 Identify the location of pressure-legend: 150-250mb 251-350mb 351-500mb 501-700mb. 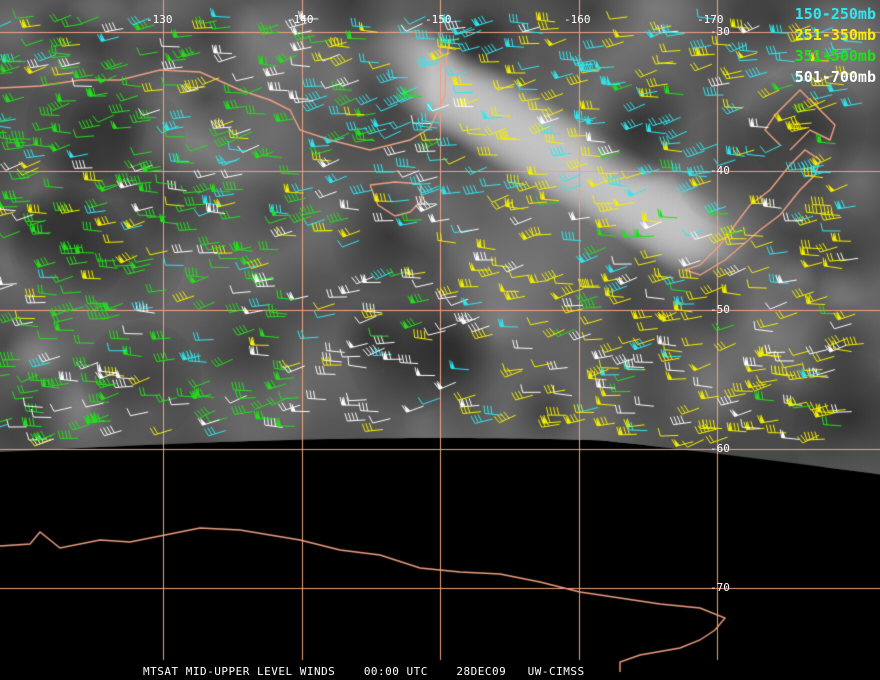
(835, 46).